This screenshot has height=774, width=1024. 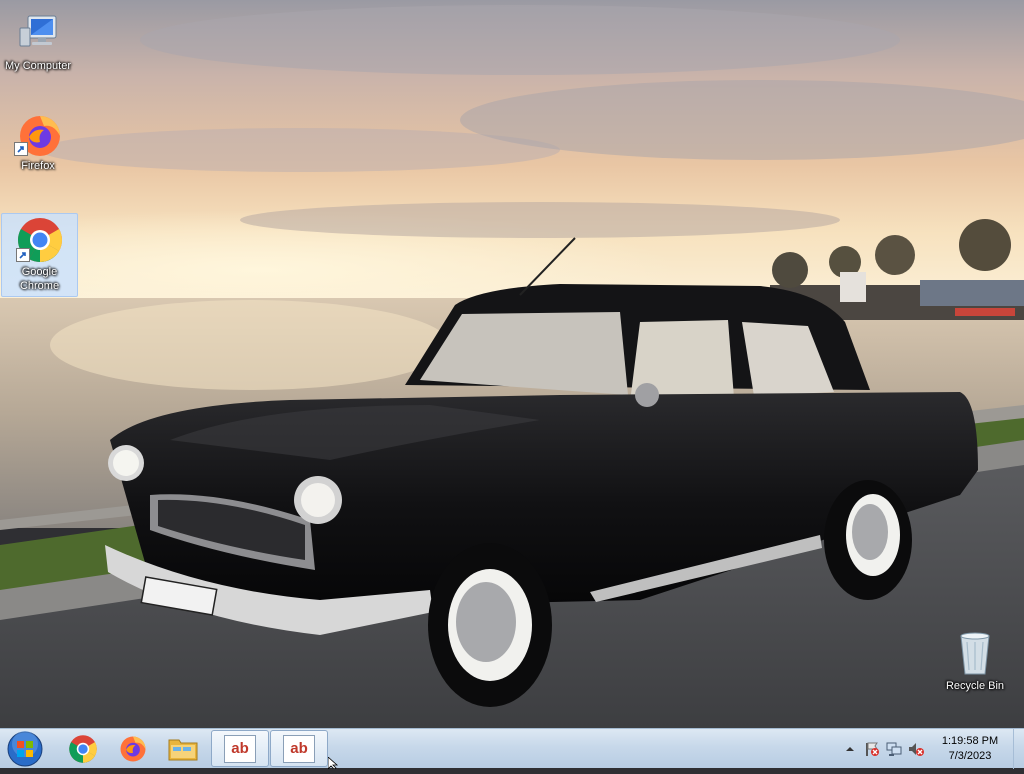 What do you see at coordinates (850, 749) in the screenshot?
I see `show-hidden-icons-chevron` at bounding box center [850, 749].